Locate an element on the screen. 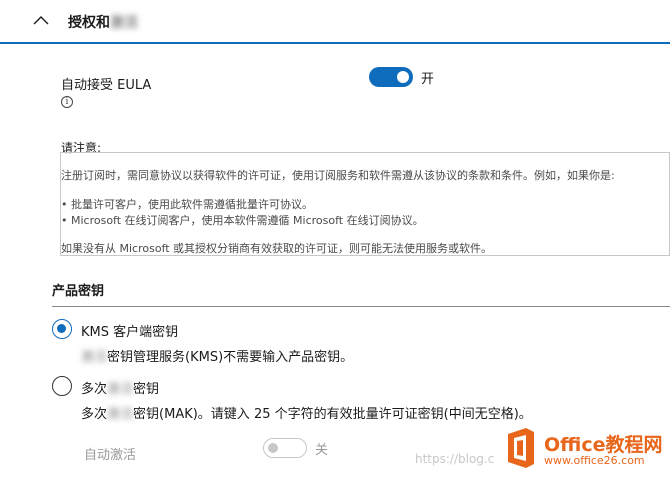  auto-activate-state: 关 is located at coordinates (322, 450).